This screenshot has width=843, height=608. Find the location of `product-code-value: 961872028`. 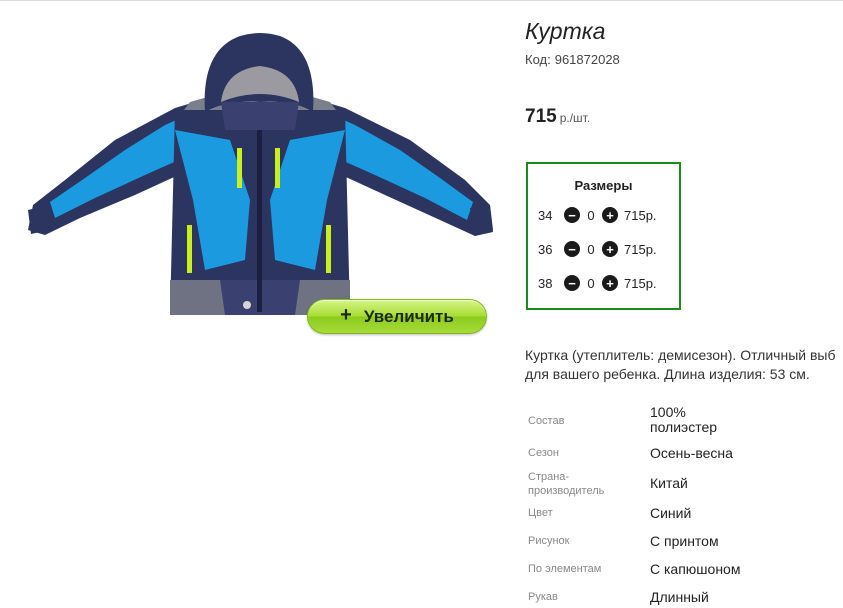

product-code-value: 961872028 is located at coordinates (587, 59).